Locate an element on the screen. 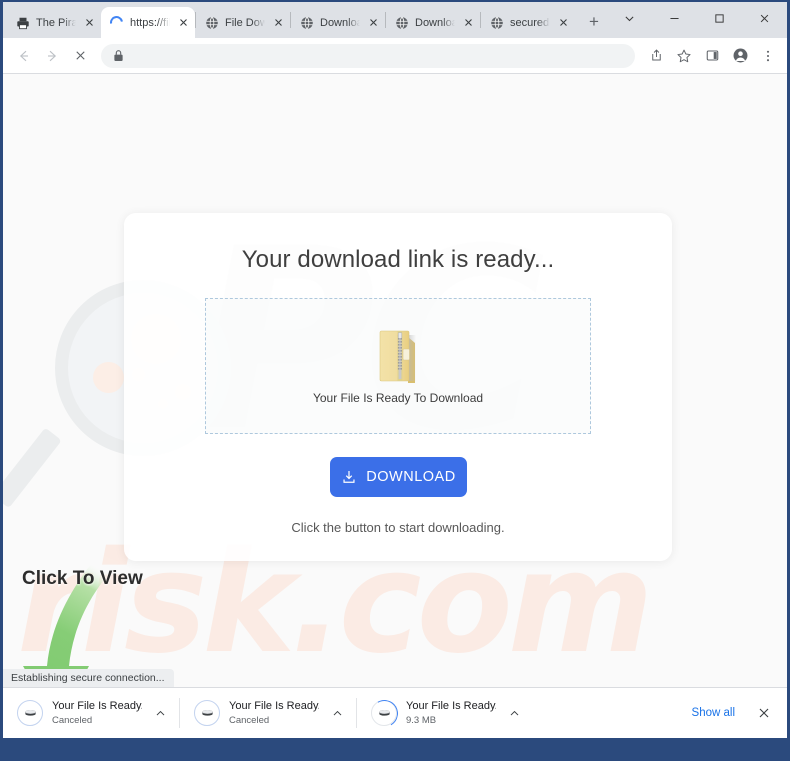 The width and height of the screenshot is (790, 761). profile-button is located at coordinates (740, 56).